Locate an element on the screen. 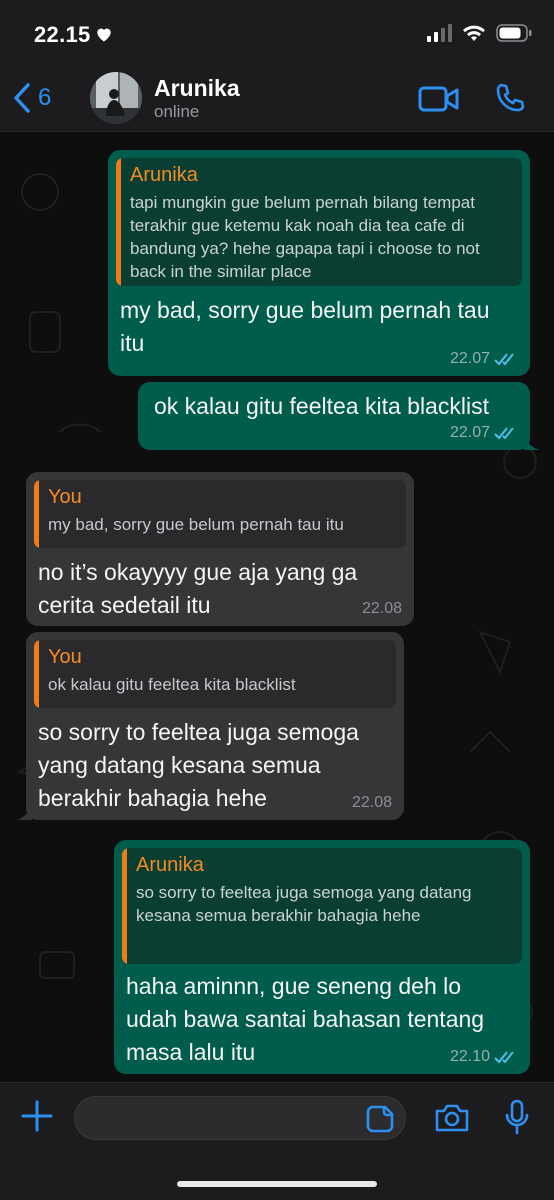 The height and width of the screenshot is (1200, 554). wifi-icon is located at coordinates (474, 33).